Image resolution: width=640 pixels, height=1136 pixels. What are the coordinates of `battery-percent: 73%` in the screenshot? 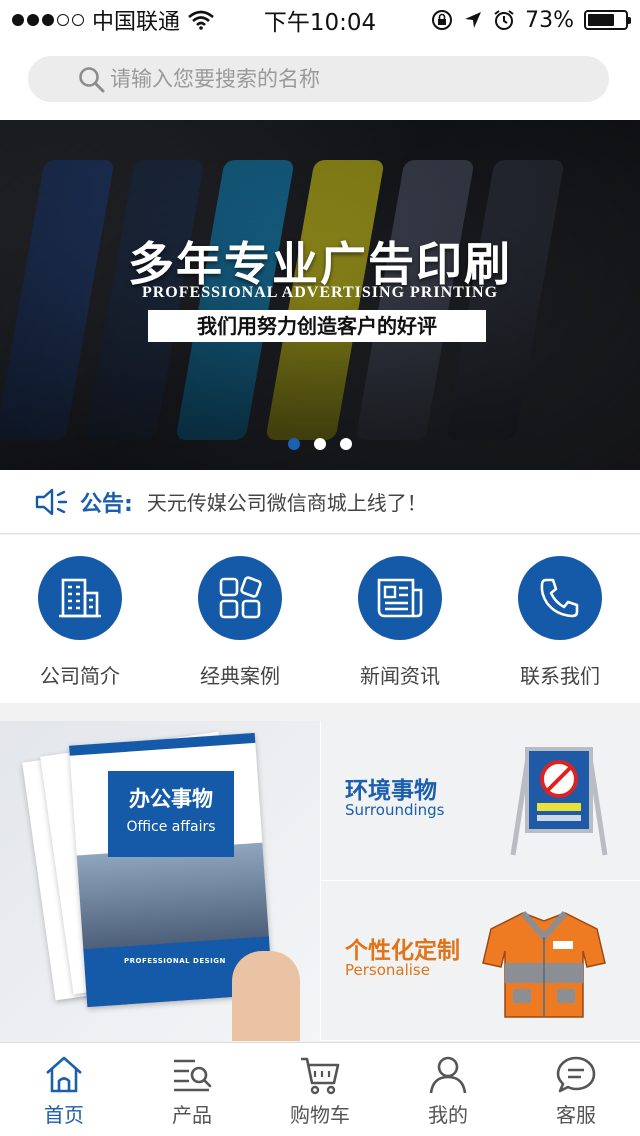 It's located at (549, 20).